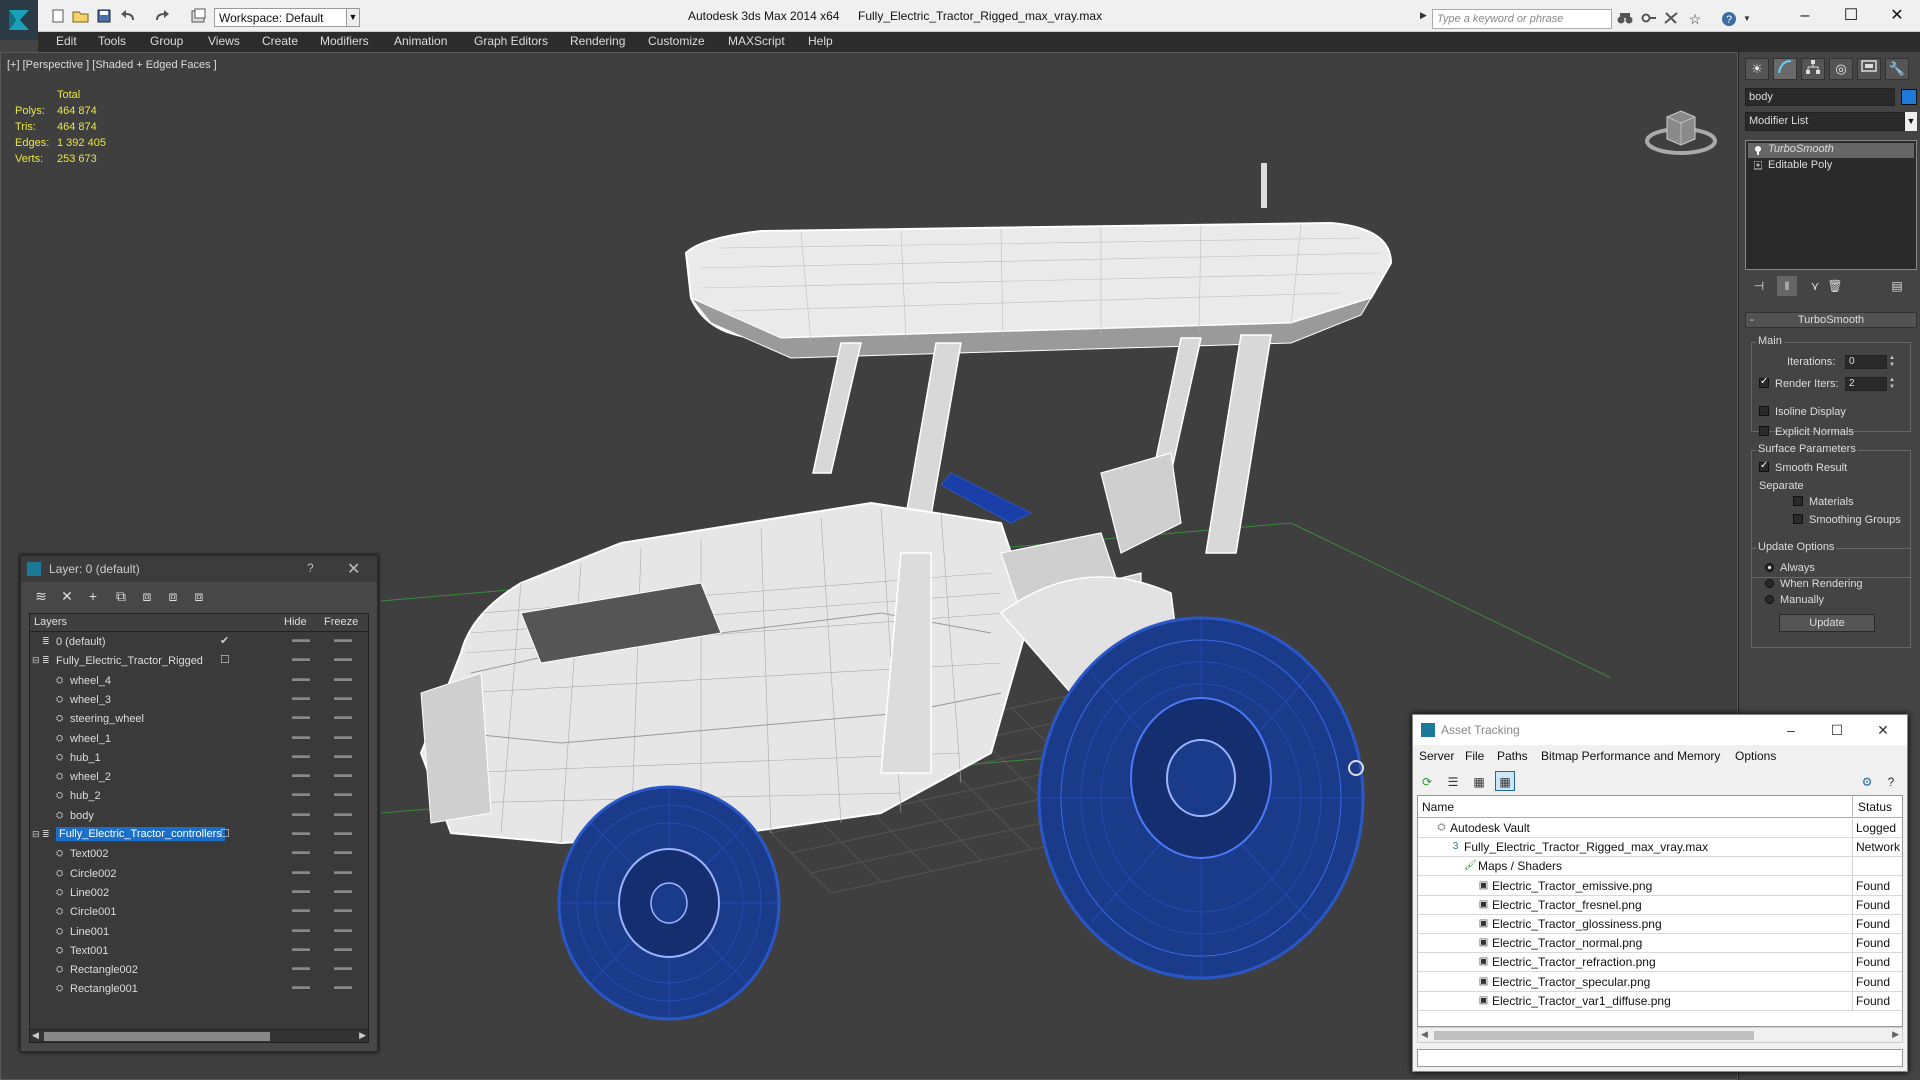  Describe the element at coordinates (1425, 16) in the screenshot. I see `expand-search-icon: ▶` at that location.